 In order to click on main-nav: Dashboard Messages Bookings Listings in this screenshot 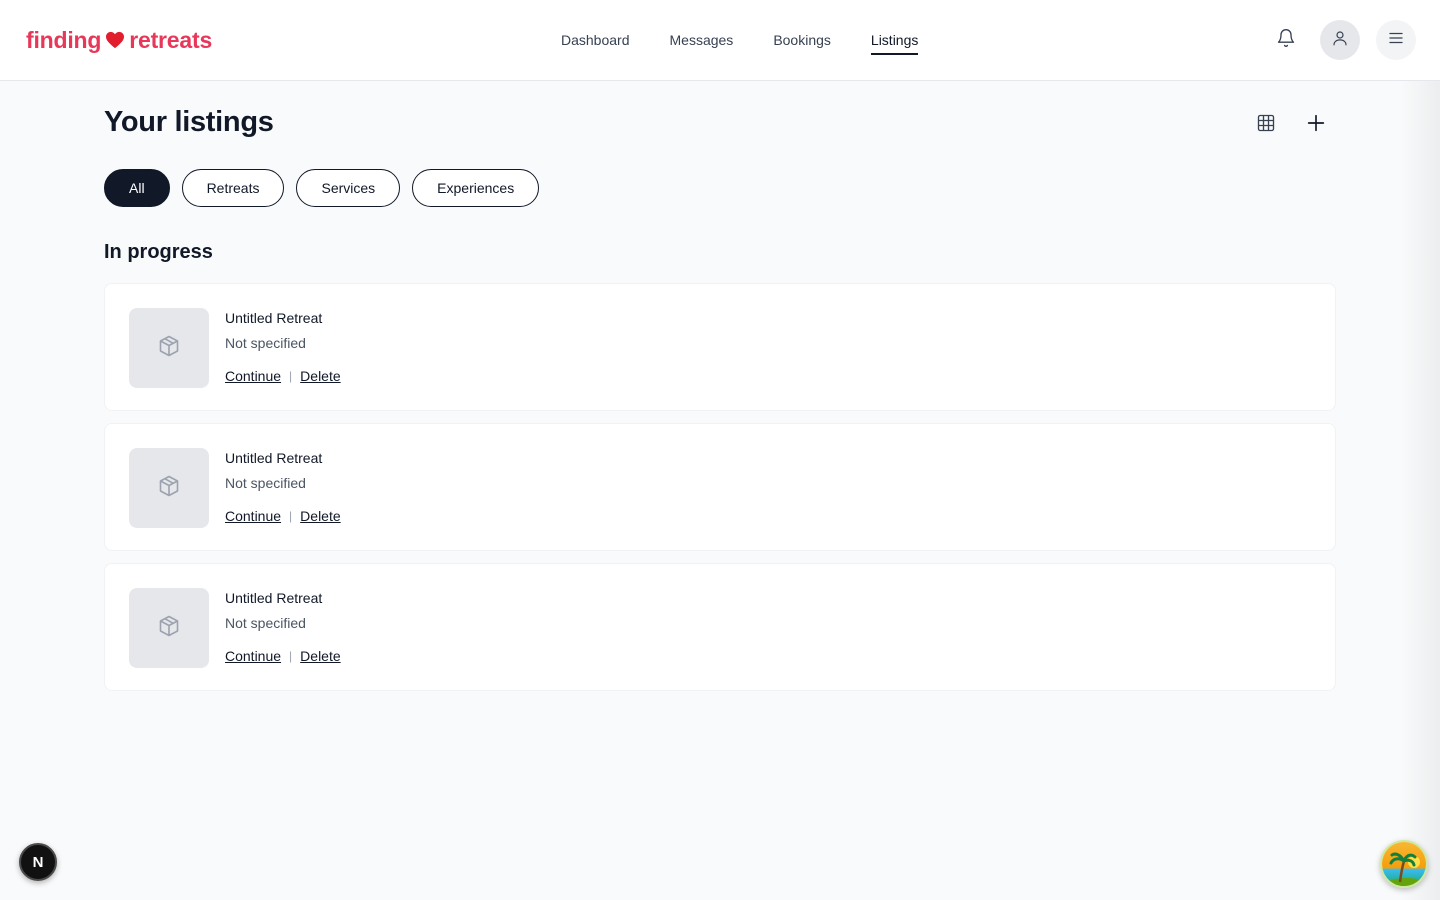, I will do `click(740, 42)`.